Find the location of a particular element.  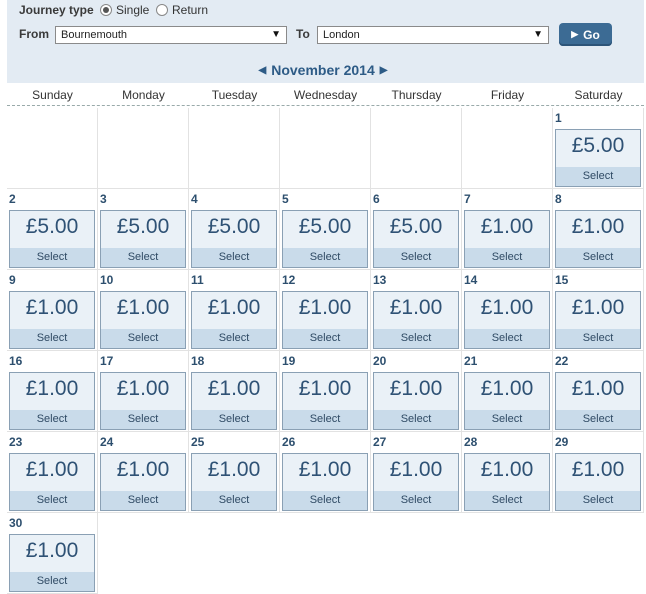

next-month-icon: ▶ is located at coordinates (384, 70).